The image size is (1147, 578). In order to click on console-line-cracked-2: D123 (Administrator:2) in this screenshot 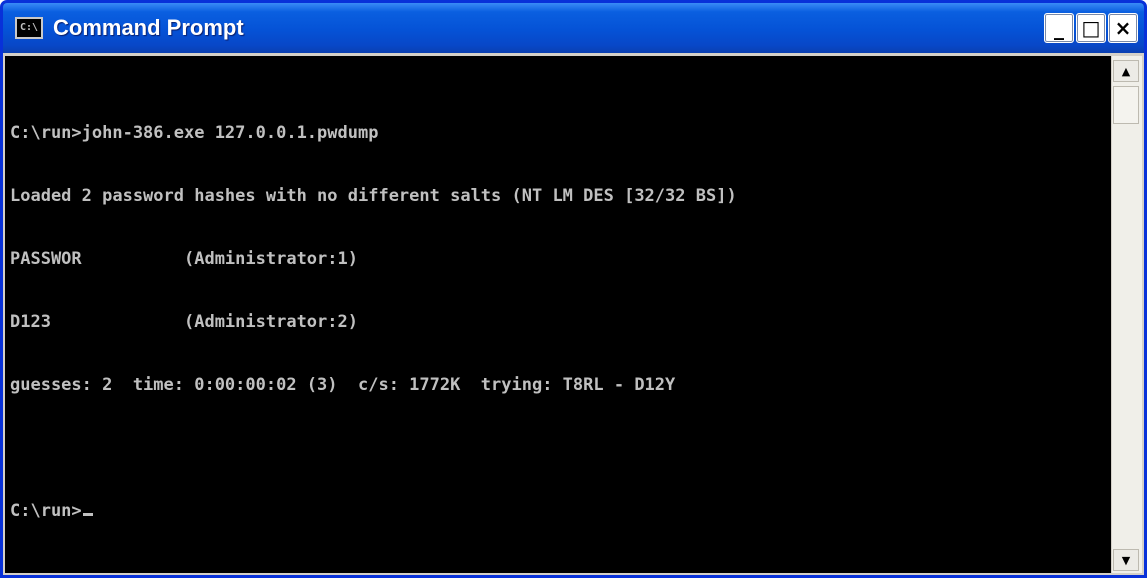, I will do `click(184, 322)`.